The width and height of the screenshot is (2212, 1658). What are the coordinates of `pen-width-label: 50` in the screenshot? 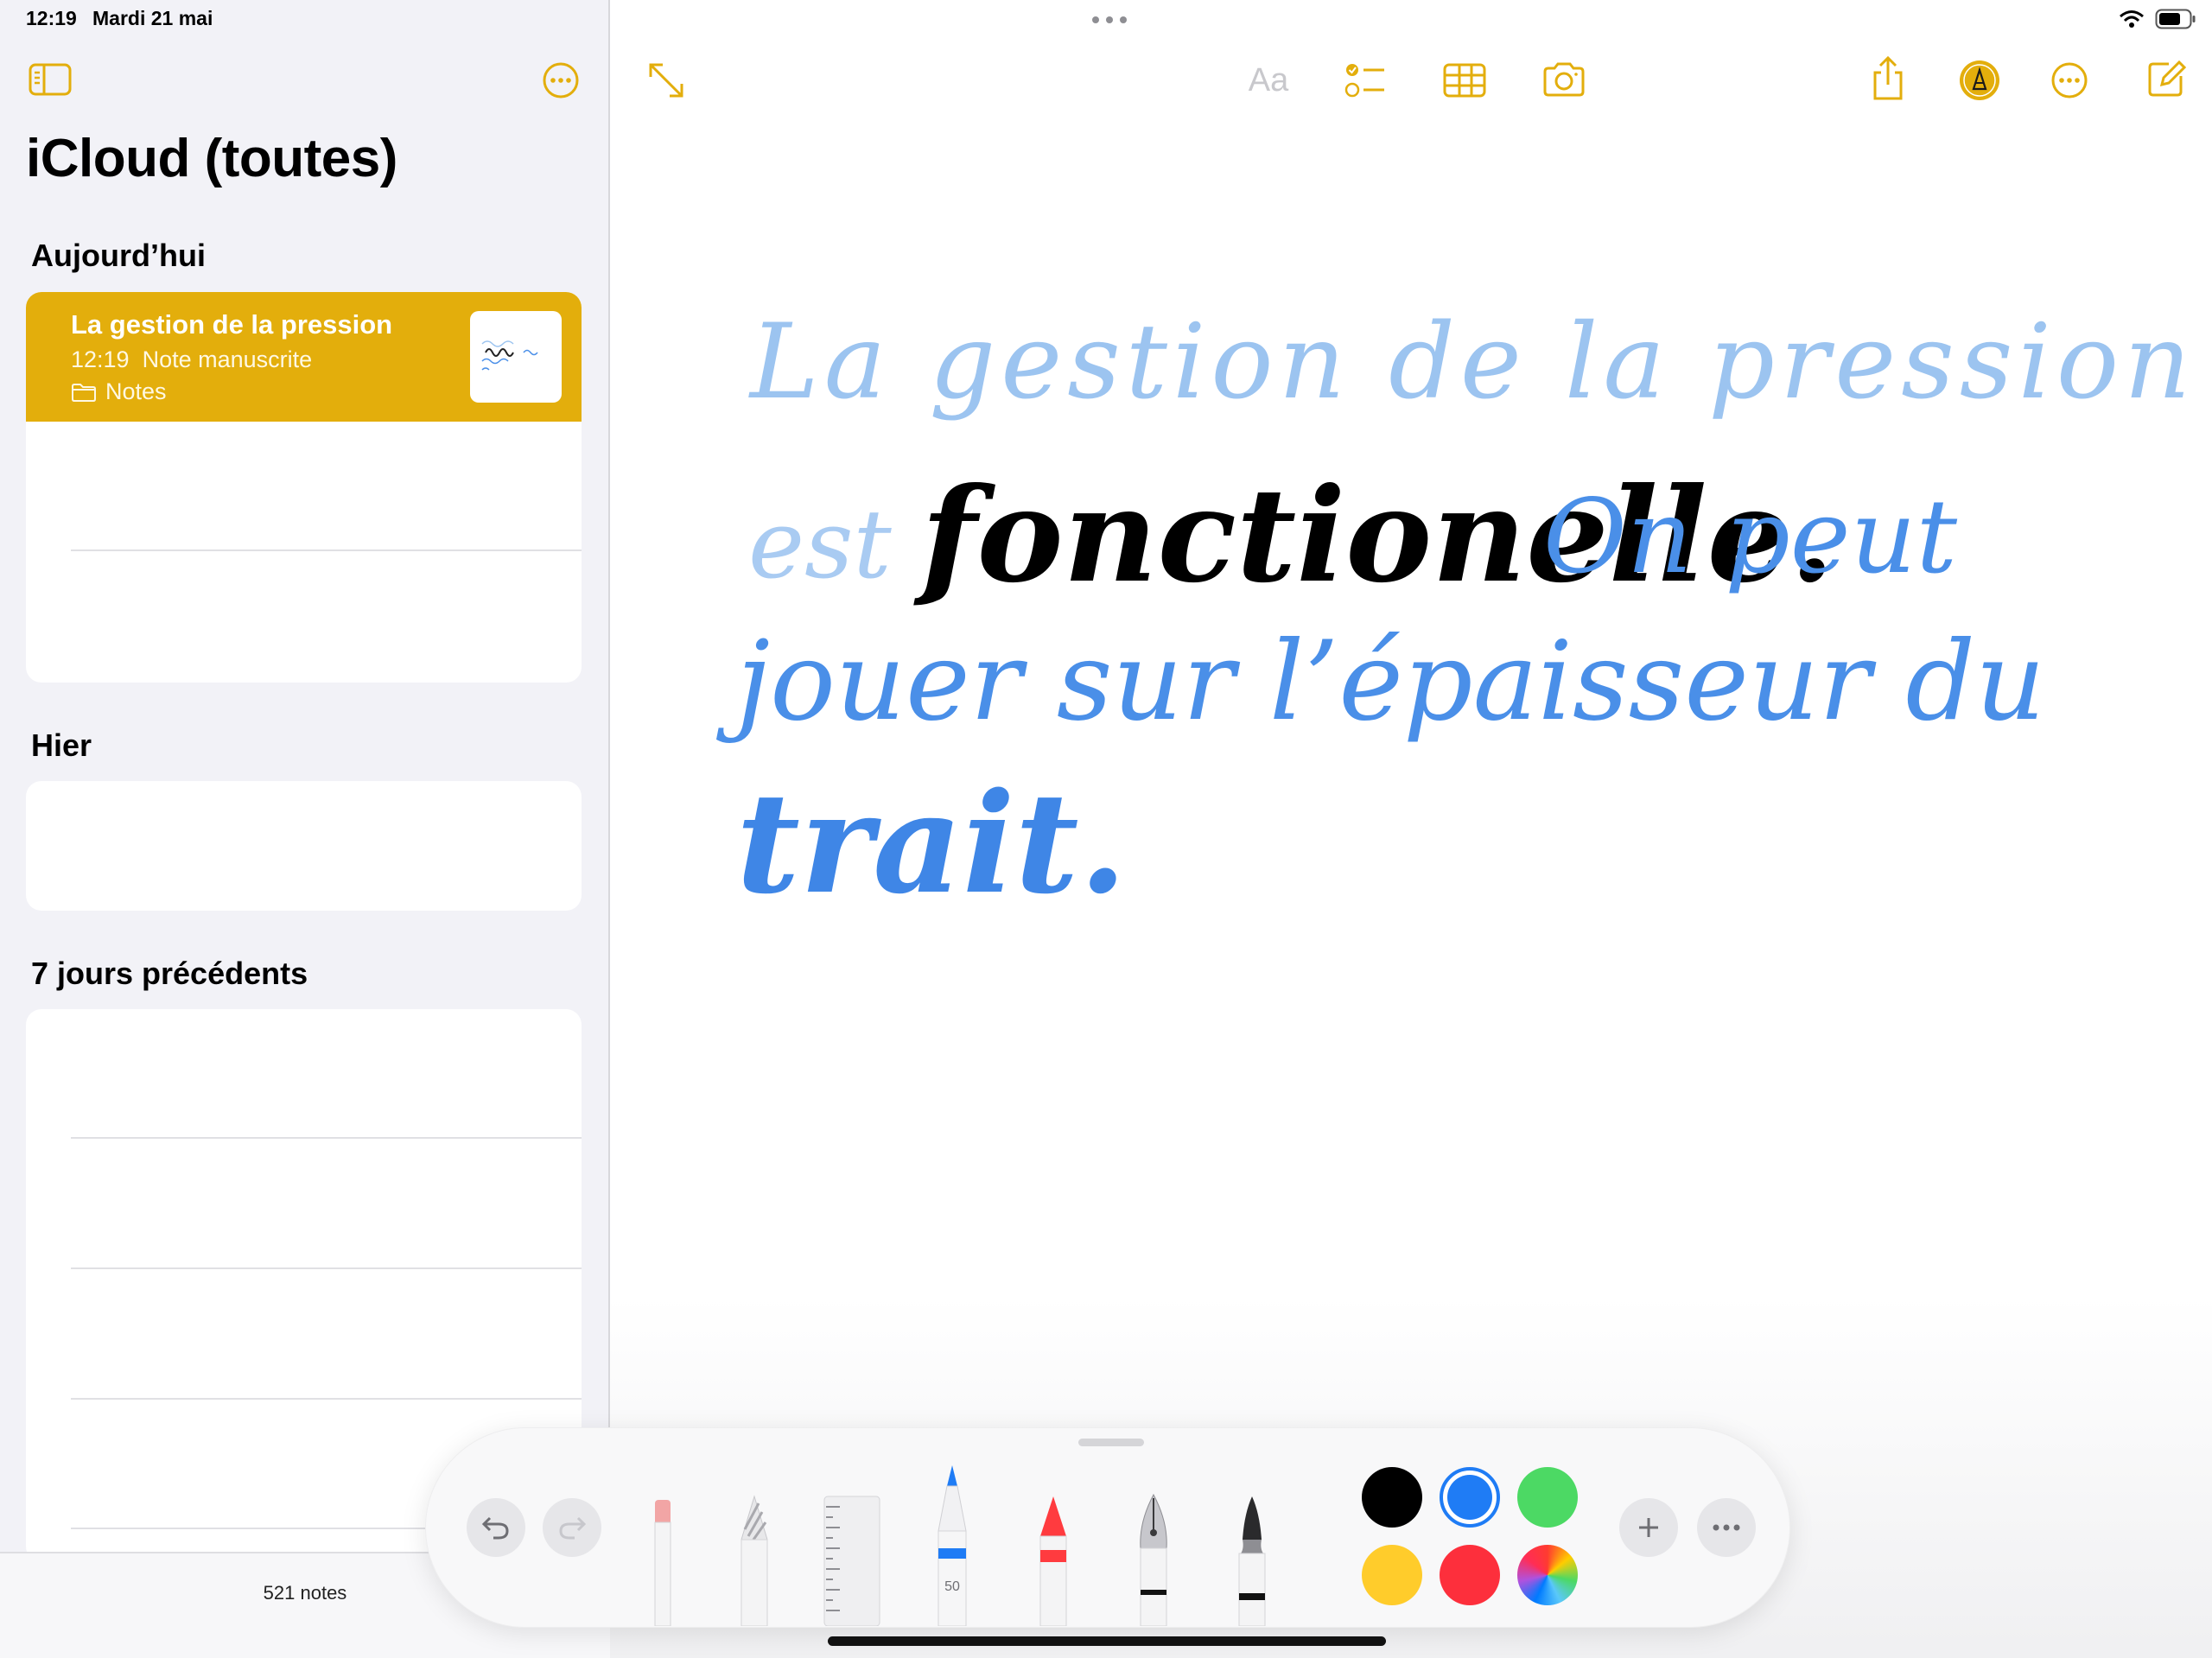 It's located at (952, 1586).